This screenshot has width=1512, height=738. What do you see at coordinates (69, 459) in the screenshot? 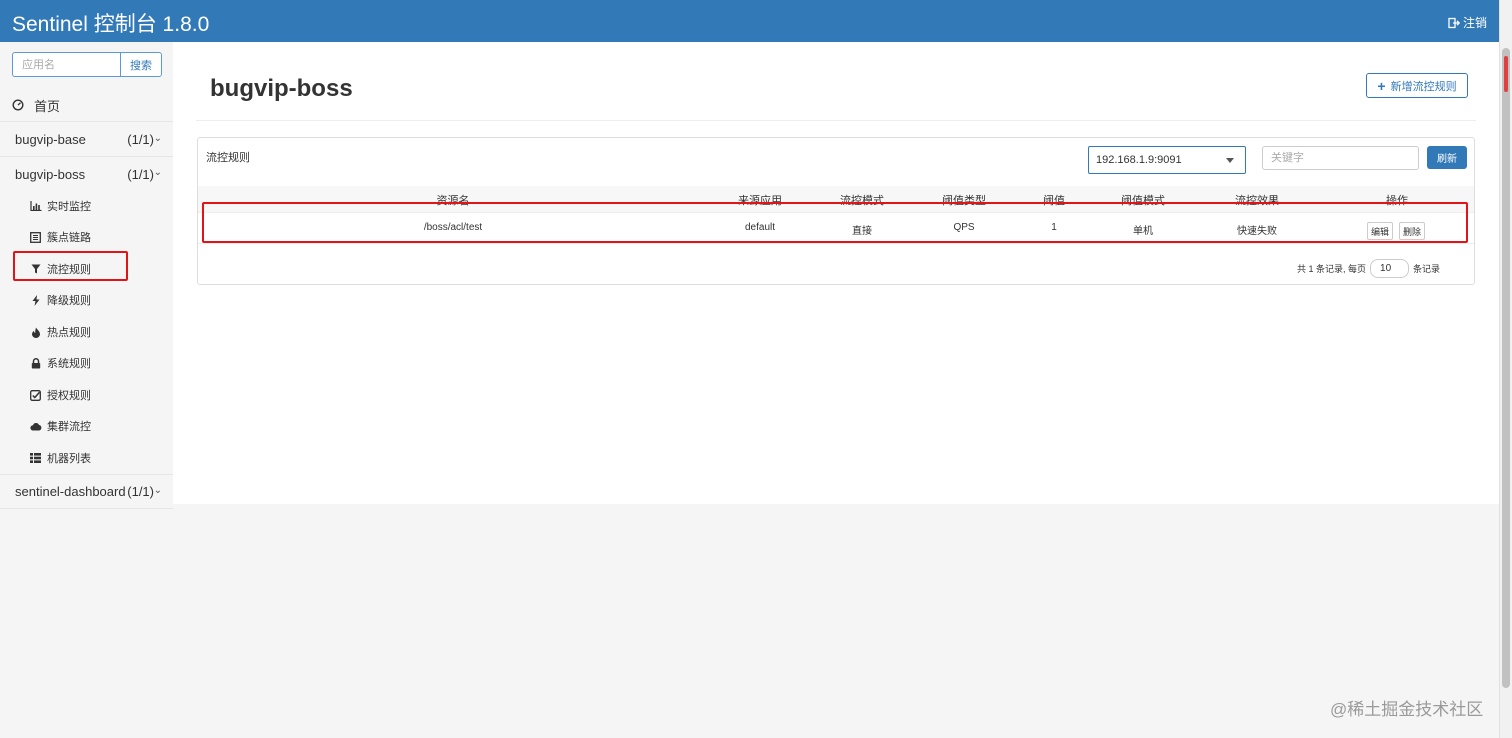
I see `menu-label: 机器列表` at bounding box center [69, 459].